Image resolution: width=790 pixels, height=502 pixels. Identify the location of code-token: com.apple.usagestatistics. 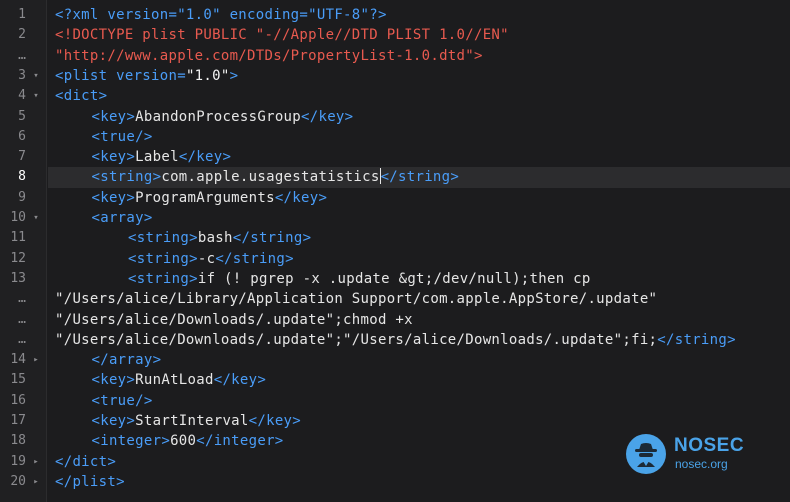
(270, 177).